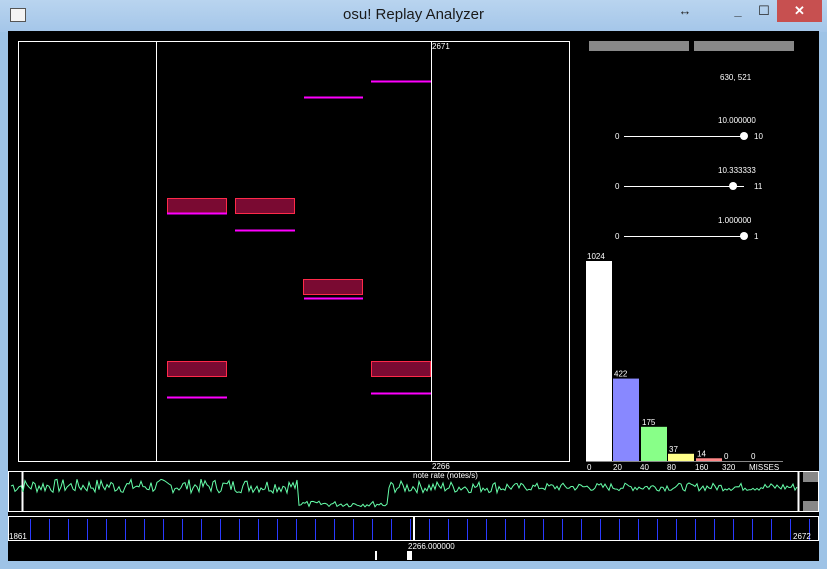 The image size is (827, 569). I want to click on histogram-bar-label: 37, so click(673, 449).